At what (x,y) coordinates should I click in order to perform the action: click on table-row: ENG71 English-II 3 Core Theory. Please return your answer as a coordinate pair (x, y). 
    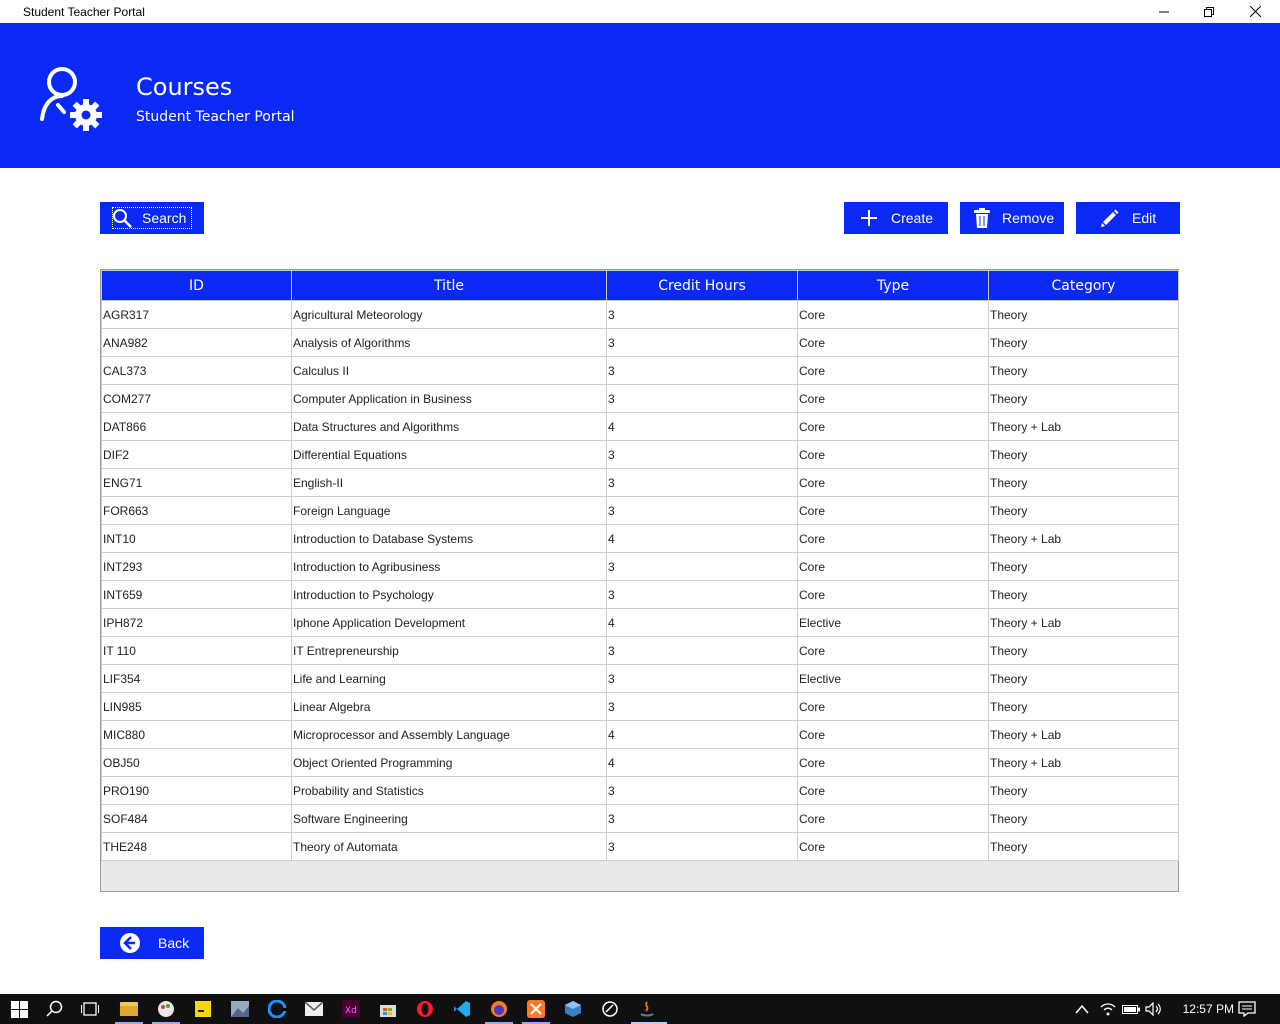
    Looking at the image, I should click on (640, 482).